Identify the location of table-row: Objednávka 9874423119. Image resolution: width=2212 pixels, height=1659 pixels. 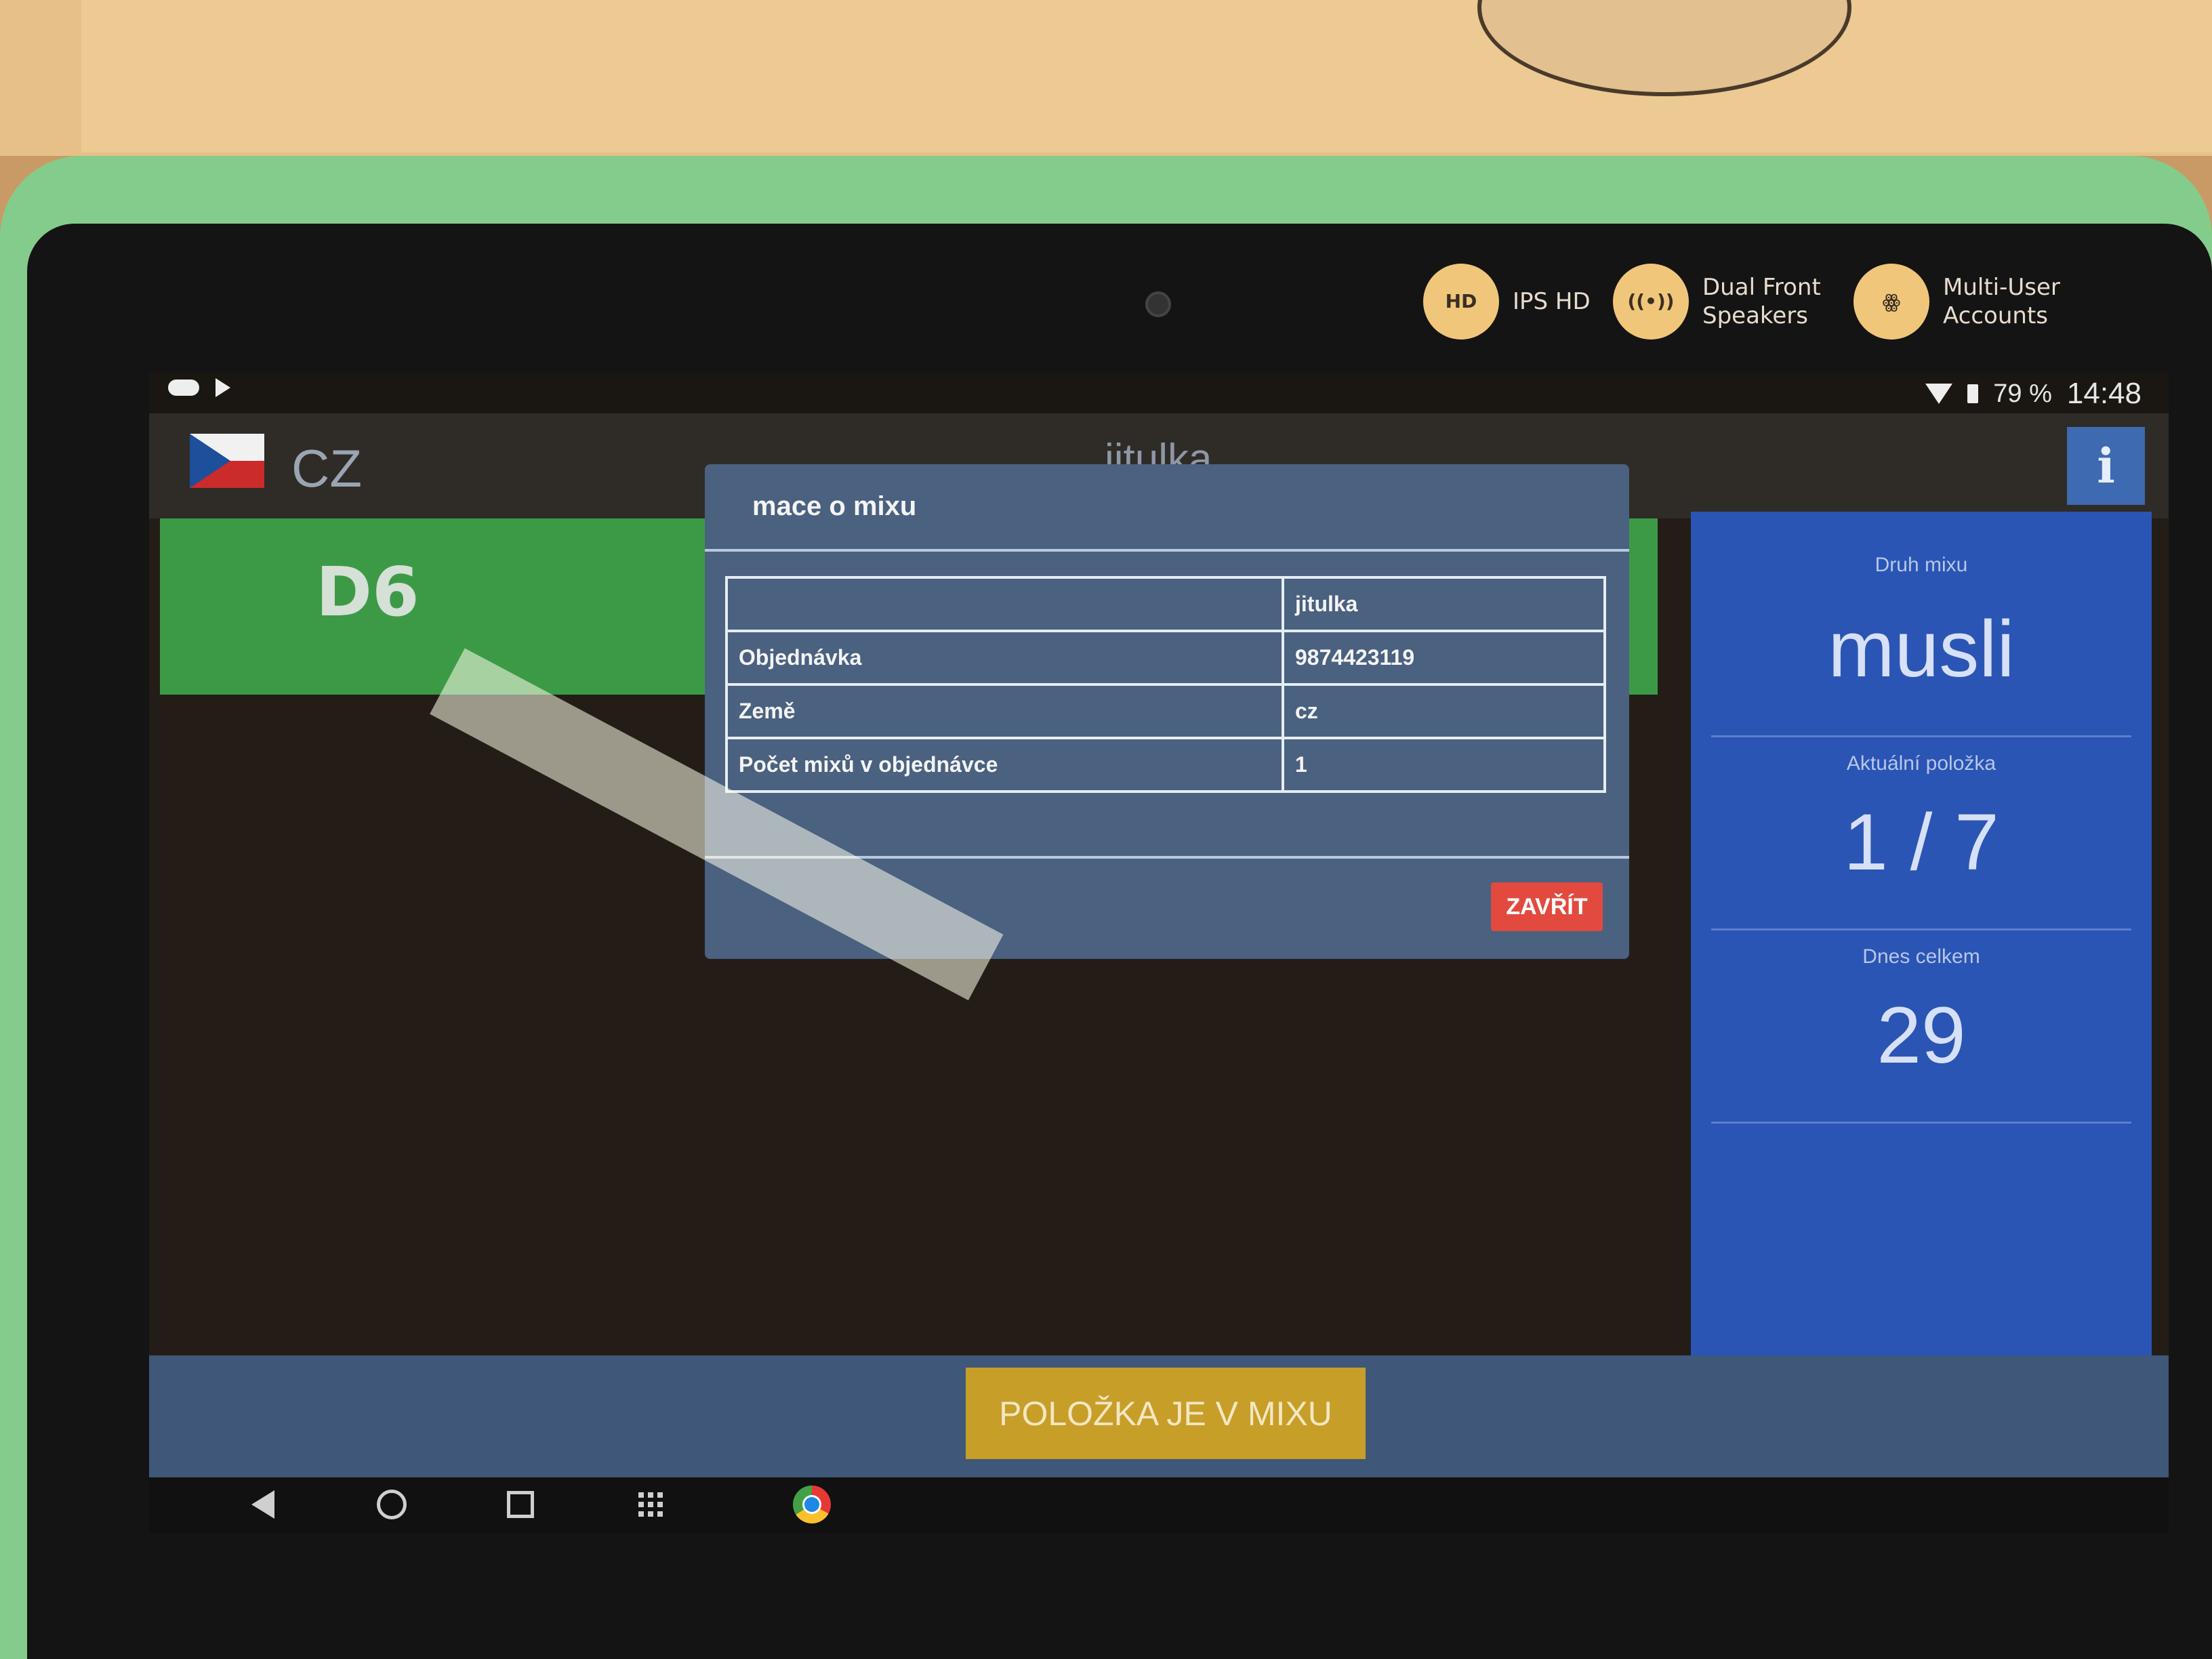
(1165, 658).